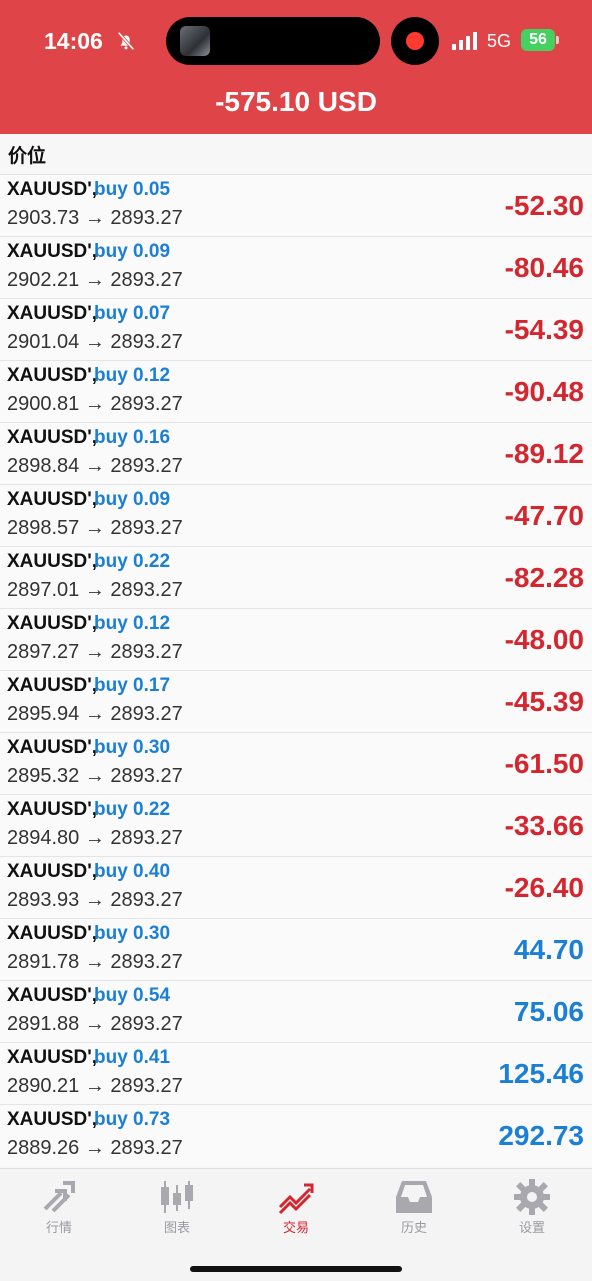  Describe the element at coordinates (27, 156) in the screenshot. I see `section-title: 价位` at that location.